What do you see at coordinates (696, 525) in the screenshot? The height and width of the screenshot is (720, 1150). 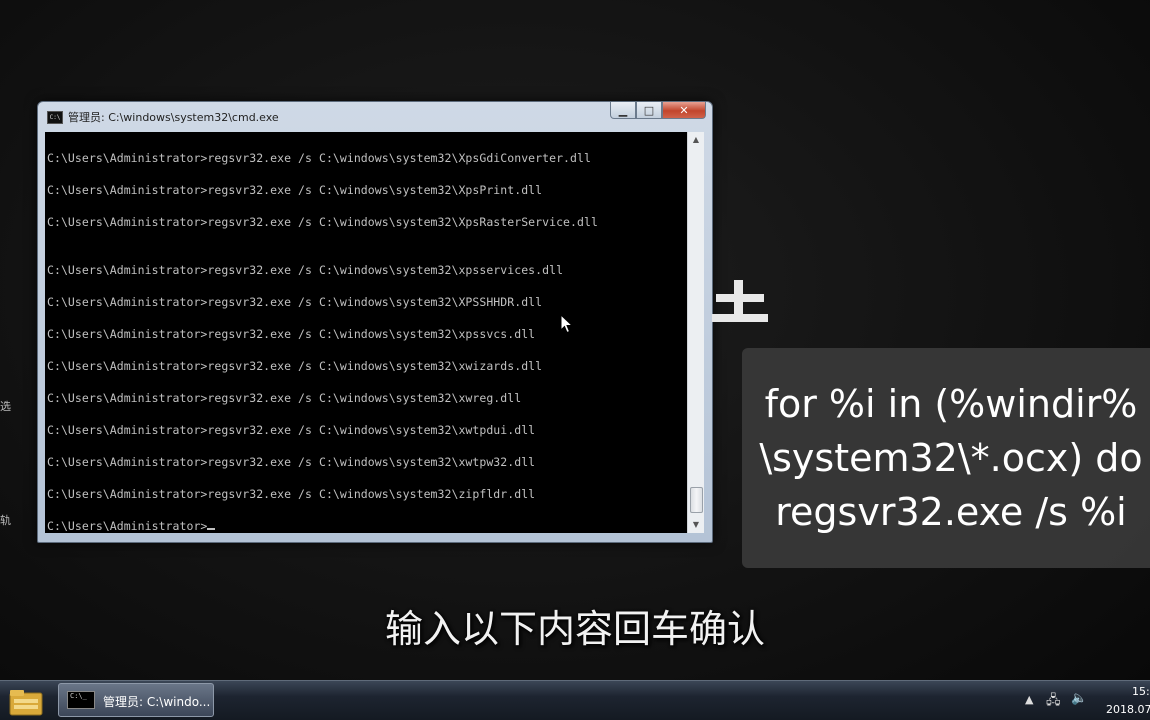 I see `scroll-down-arrow-icon: ▼` at bounding box center [696, 525].